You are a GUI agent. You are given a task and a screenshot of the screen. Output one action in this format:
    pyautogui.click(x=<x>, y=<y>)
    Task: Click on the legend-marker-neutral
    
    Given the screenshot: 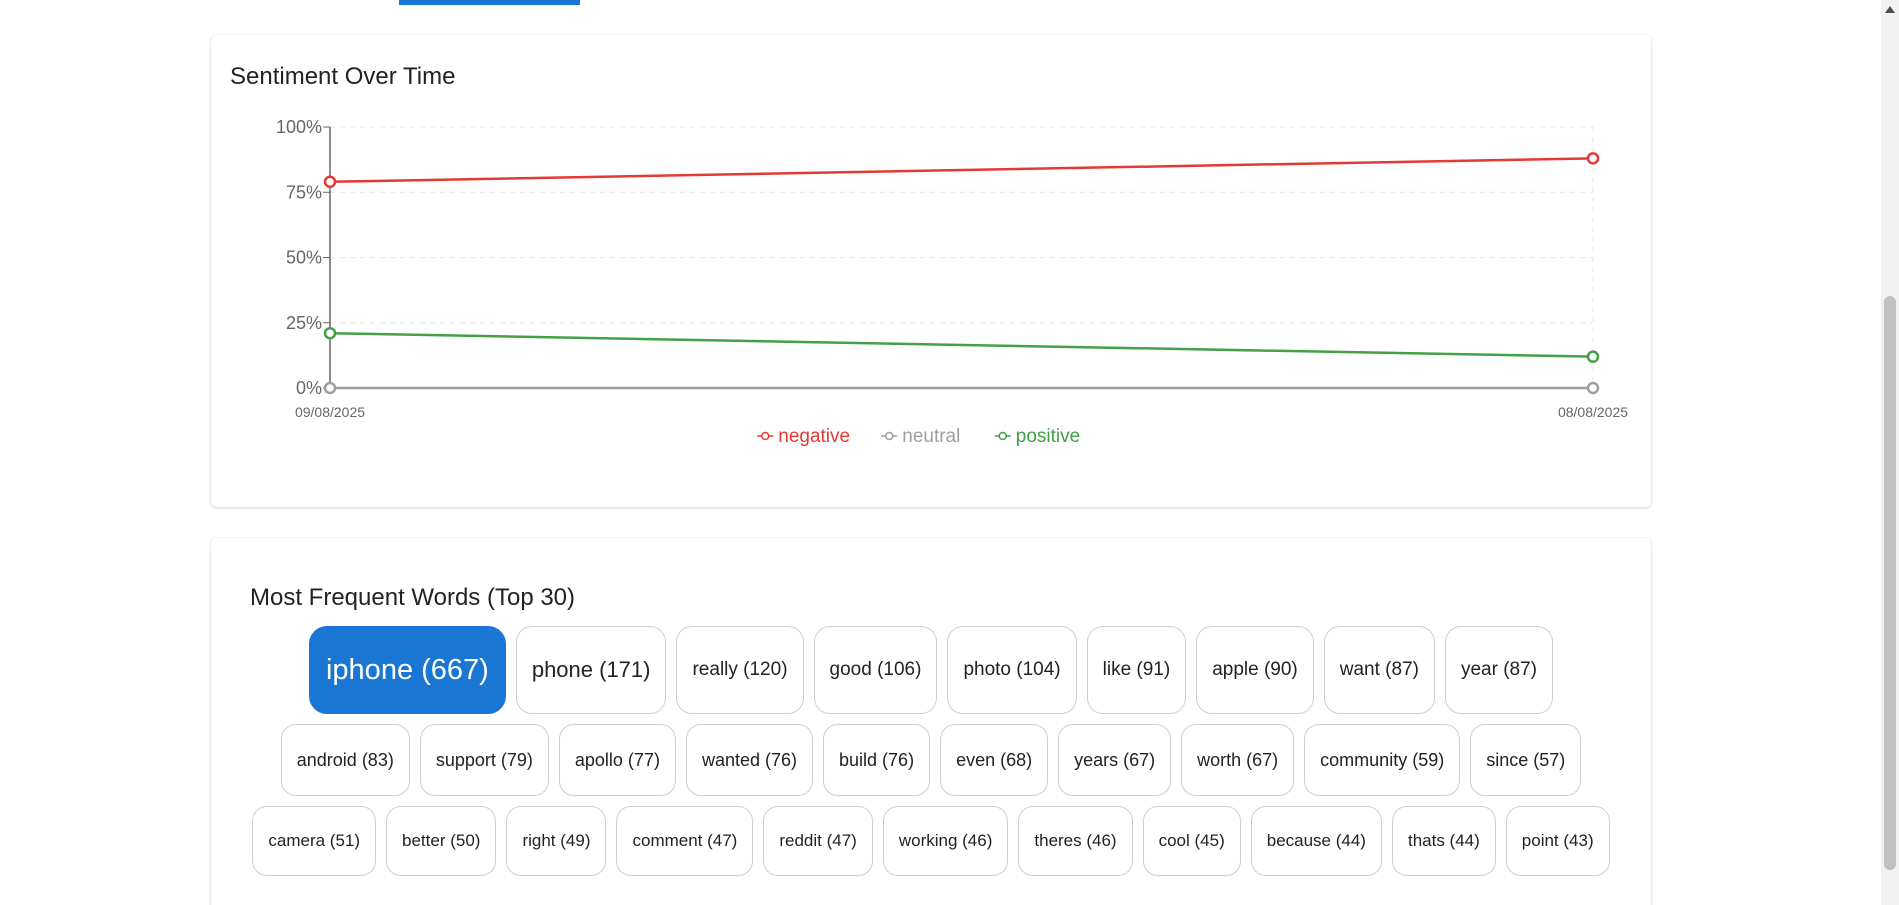 What is the action you would take?
    pyautogui.click(x=889, y=436)
    